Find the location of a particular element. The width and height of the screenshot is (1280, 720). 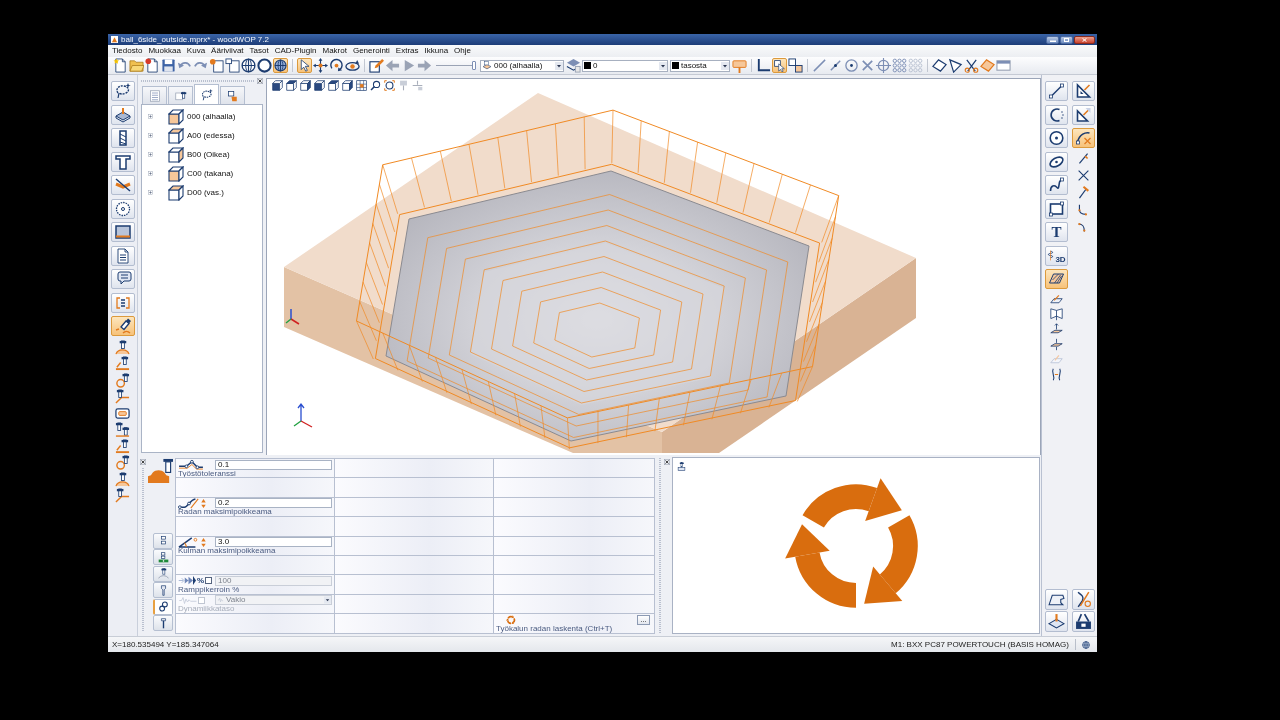

text-tool-button: T is located at coordinates (1056, 232).